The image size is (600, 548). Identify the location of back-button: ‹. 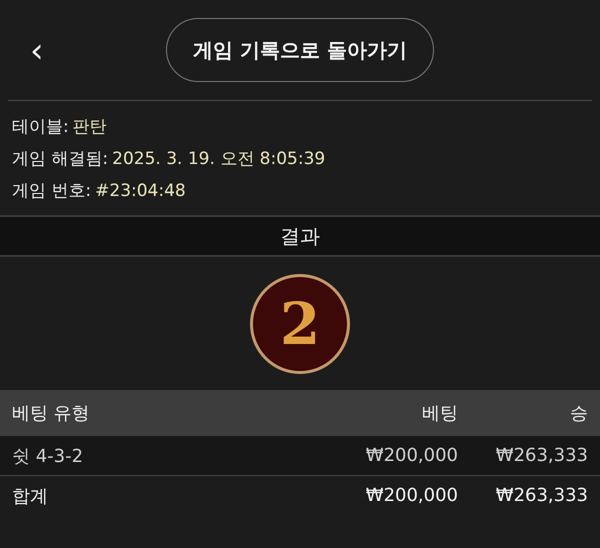
(37, 51).